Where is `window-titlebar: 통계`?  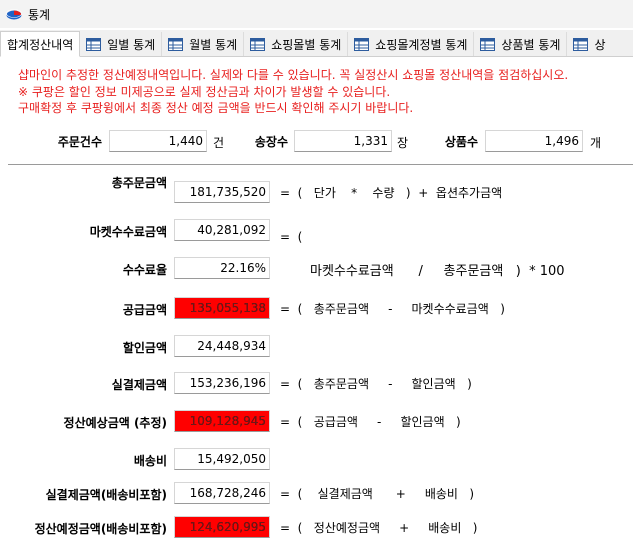 window-titlebar: 통계 is located at coordinates (316, 14).